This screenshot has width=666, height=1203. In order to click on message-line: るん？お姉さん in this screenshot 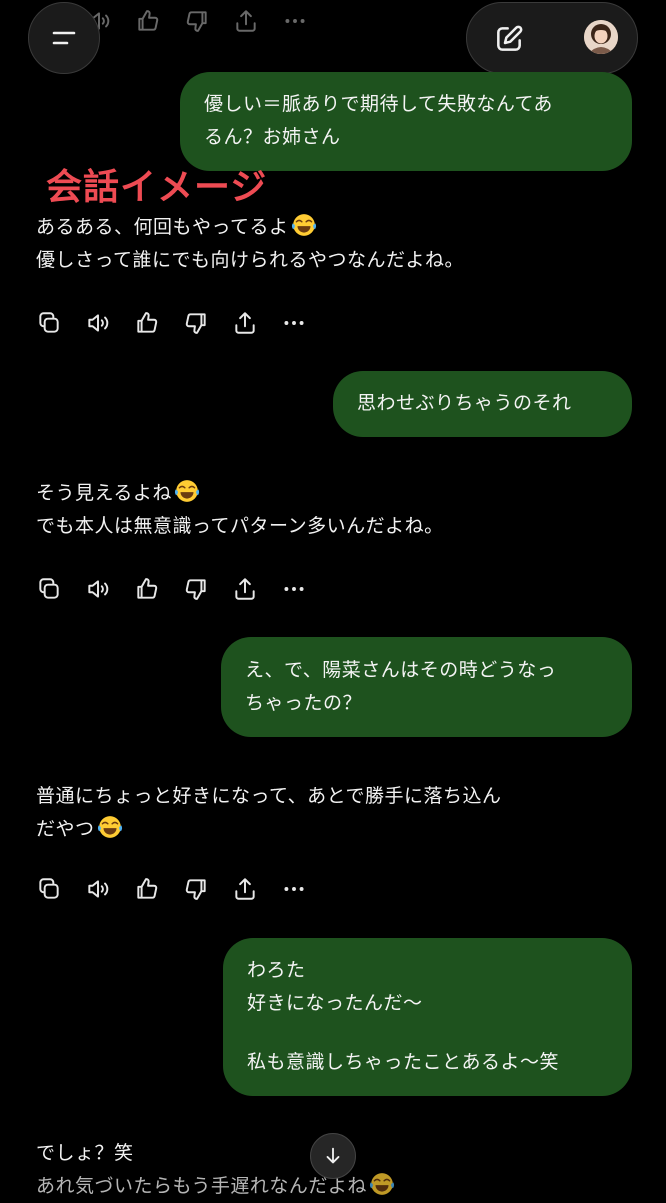, I will do `click(272, 137)`.